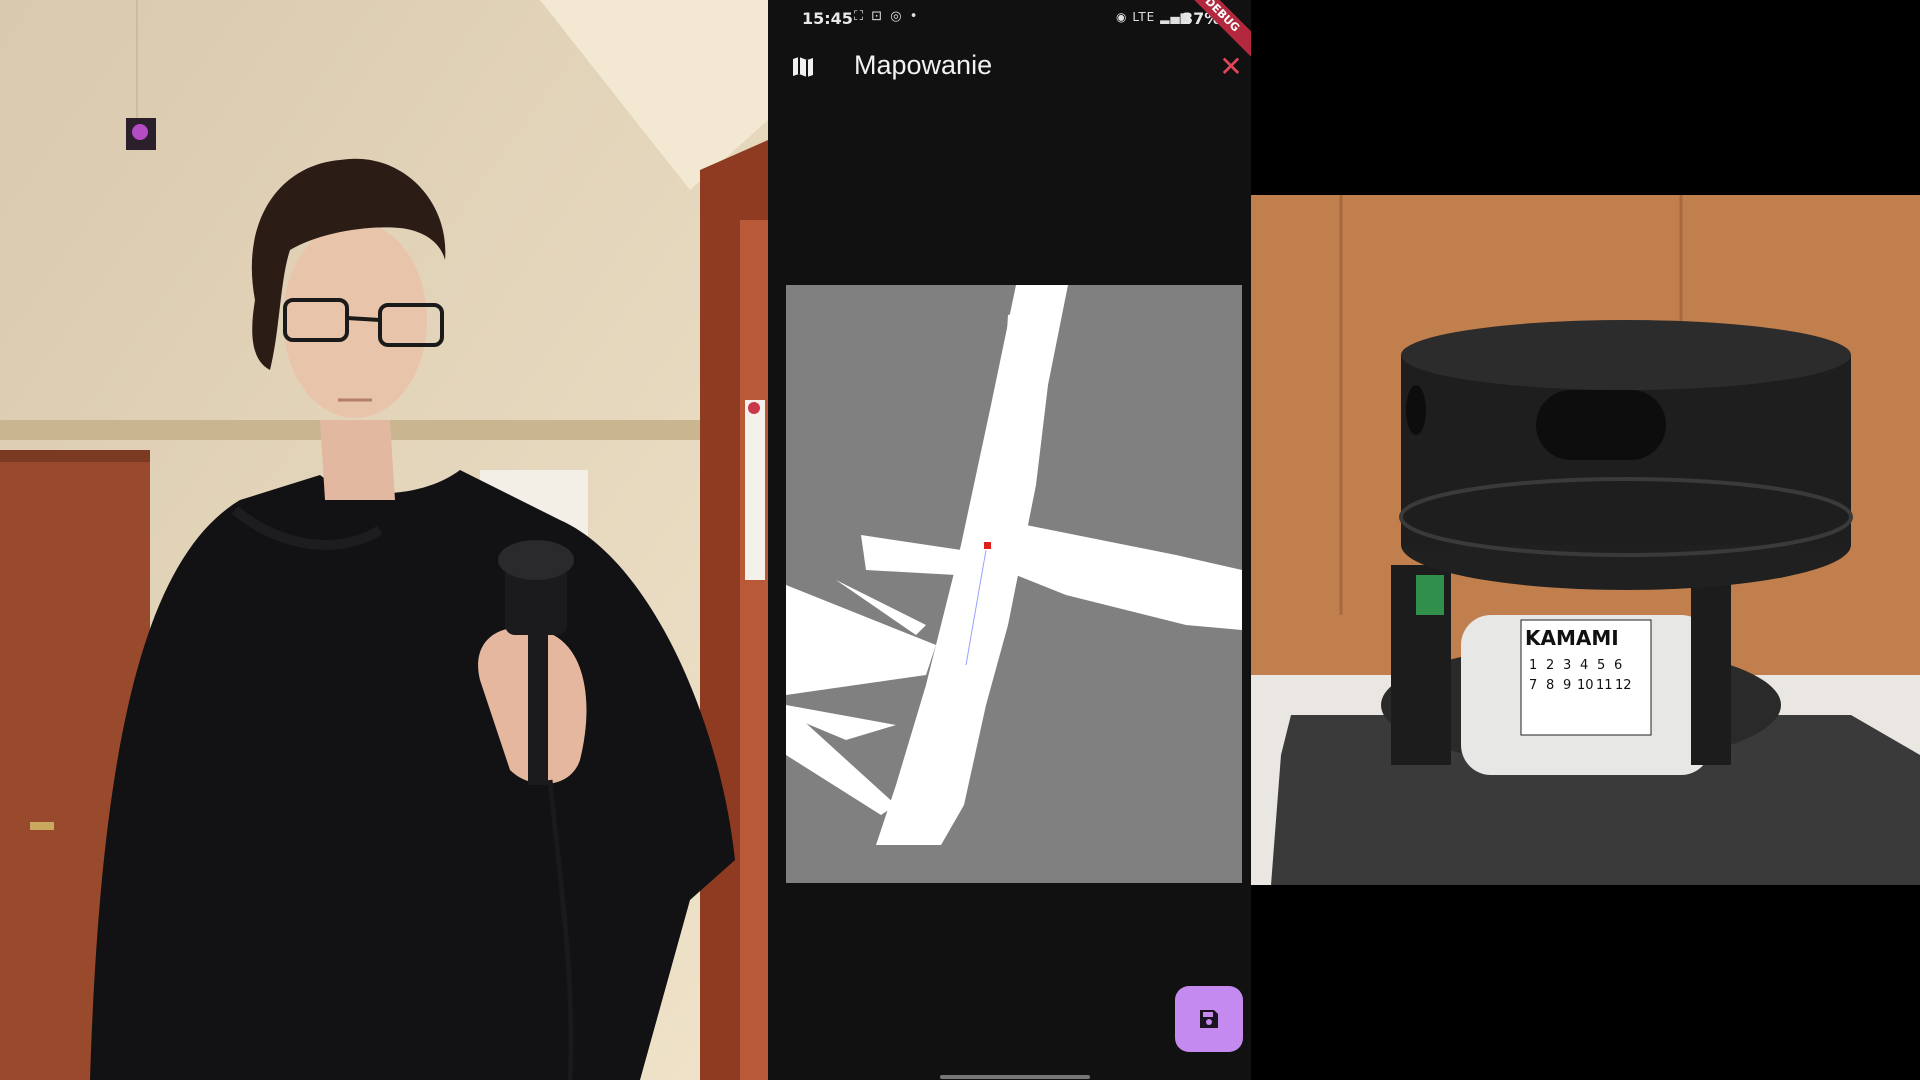  I want to click on close-icon: ✕, so click(1231, 67).